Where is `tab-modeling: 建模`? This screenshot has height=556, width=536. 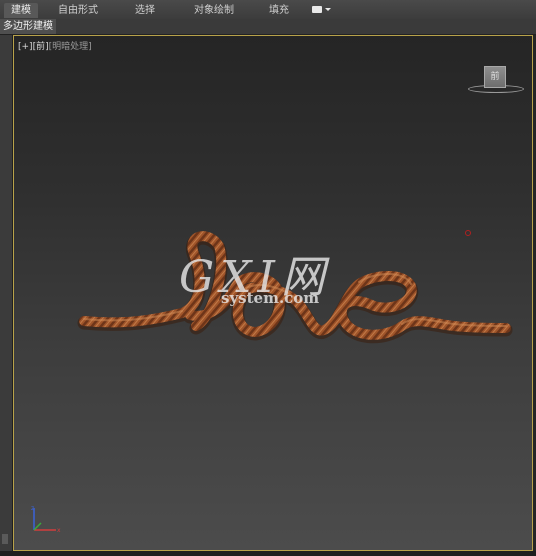
tab-modeling: 建模 is located at coordinates (21, 10).